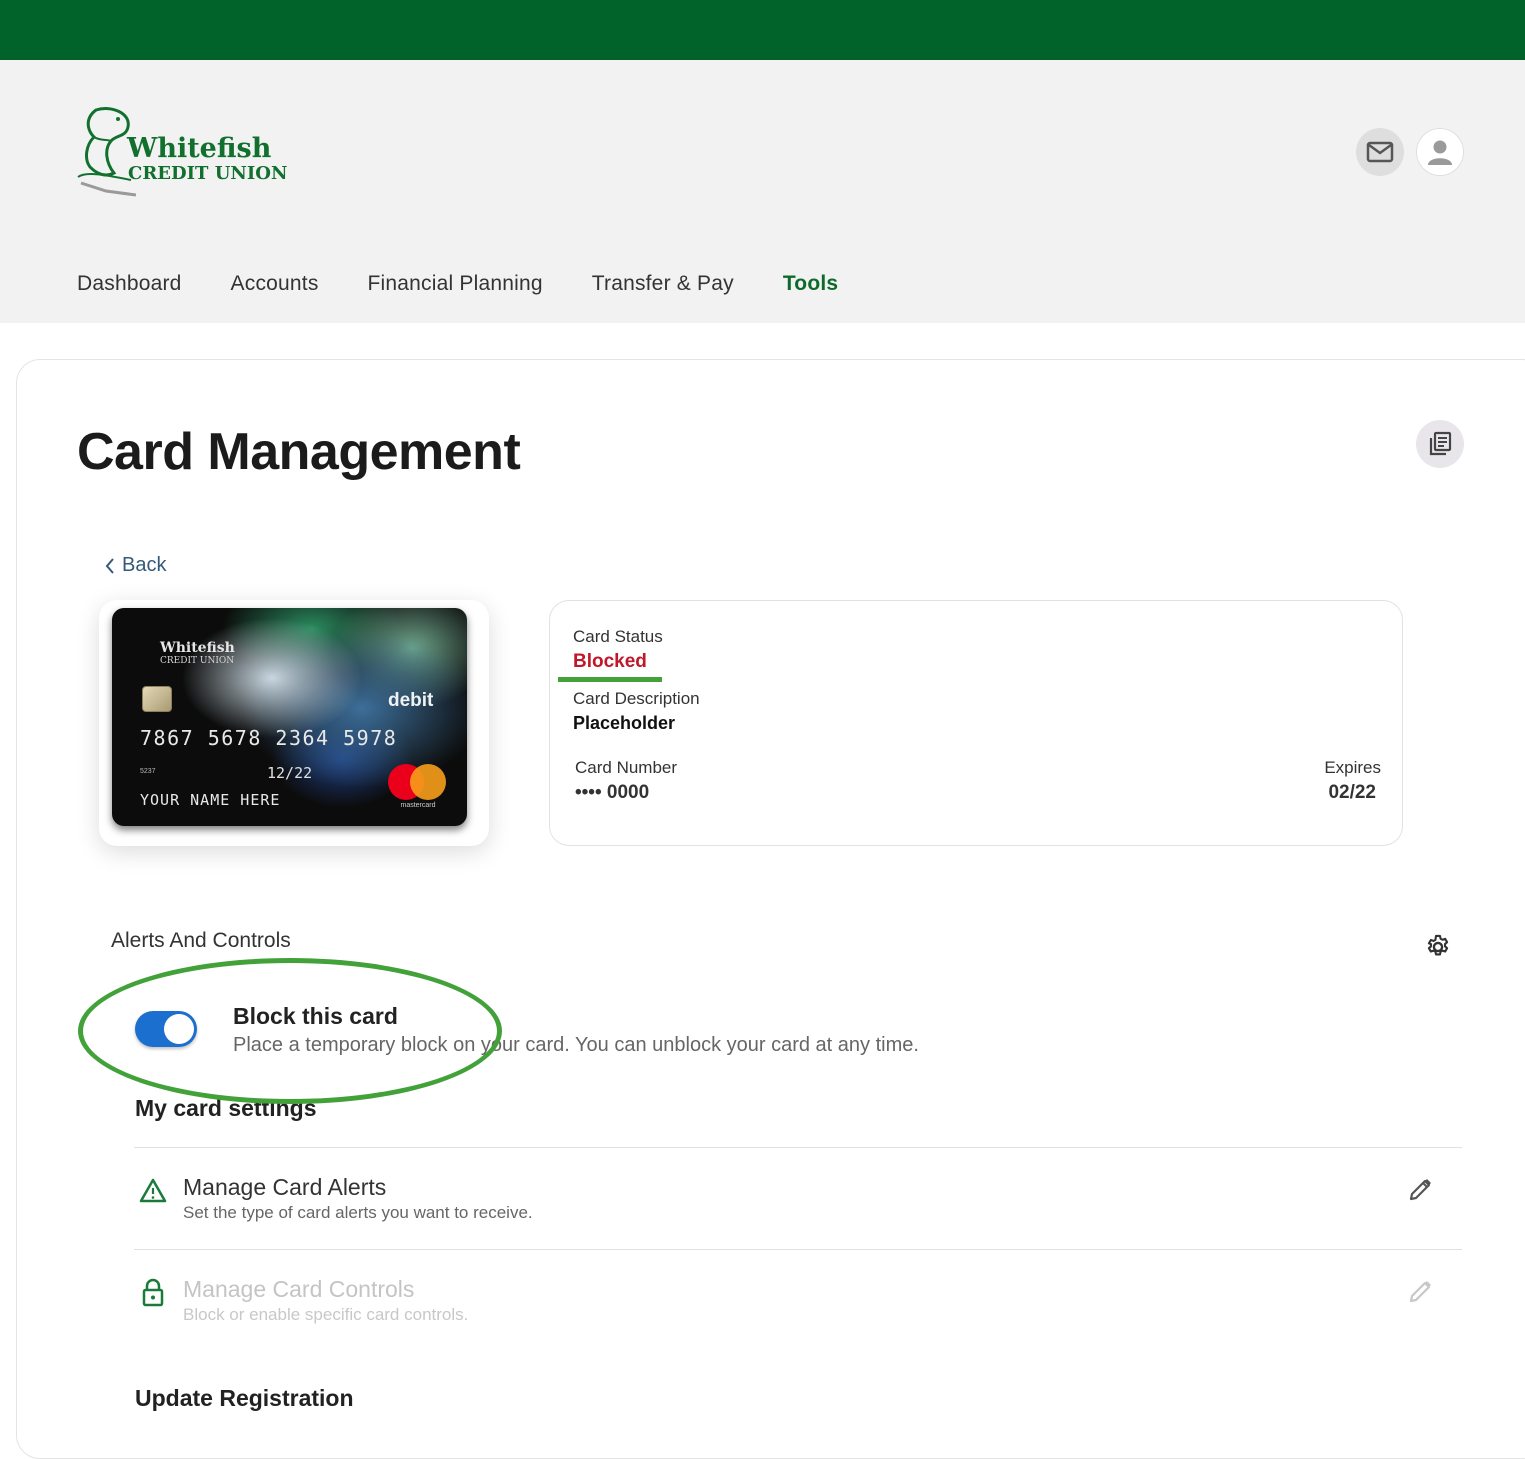  I want to click on toggle-knob, so click(179, 1029).